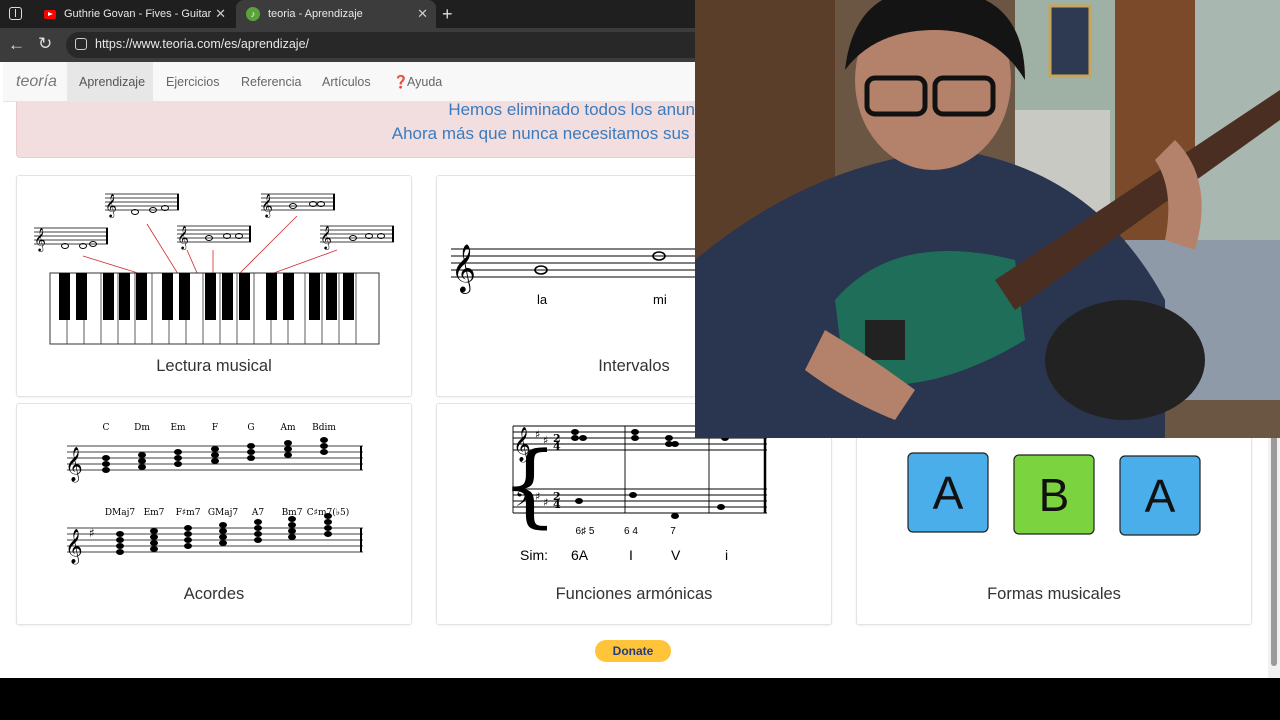  Describe the element at coordinates (447, 14) in the screenshot. I see `new-tab-icon: +` at that location.